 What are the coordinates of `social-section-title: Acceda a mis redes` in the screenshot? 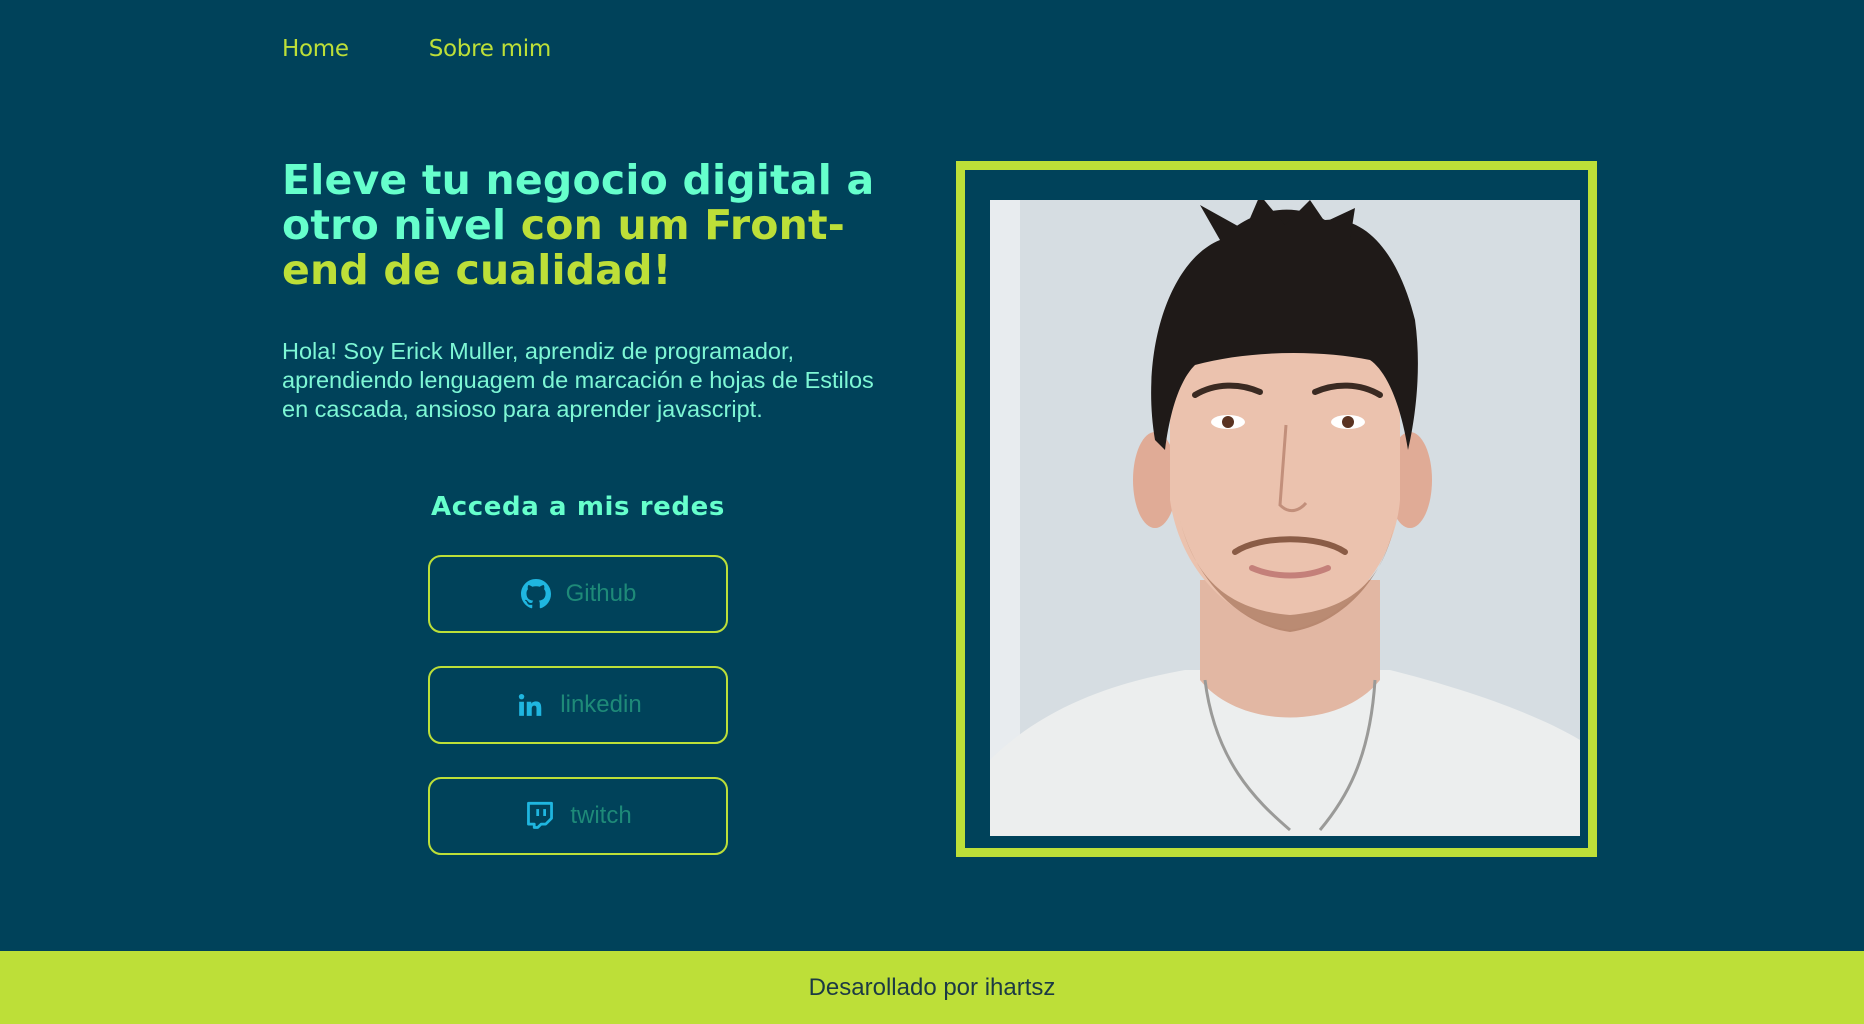 It's located at (578, 507).